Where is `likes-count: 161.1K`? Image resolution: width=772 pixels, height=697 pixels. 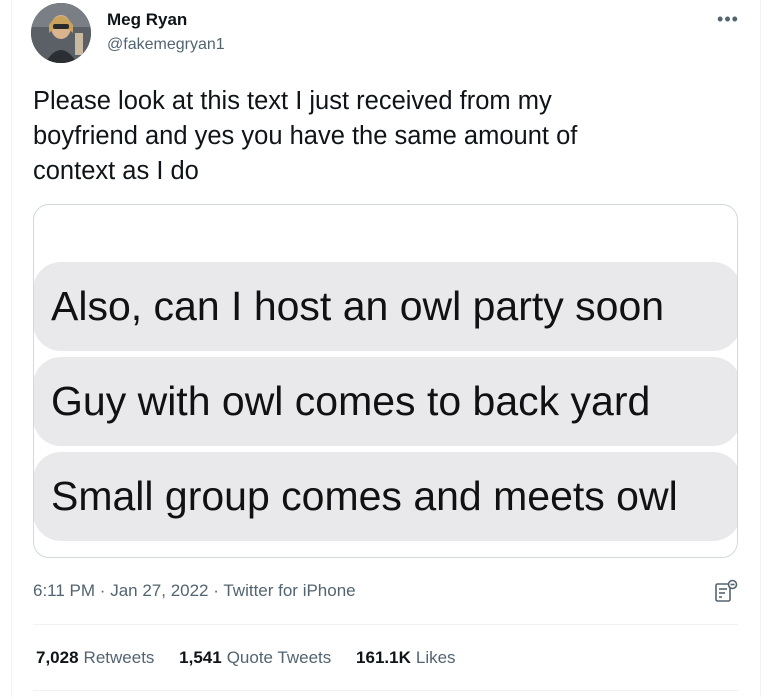 likes-count: 161.1K is located at coordinates (383, 657).